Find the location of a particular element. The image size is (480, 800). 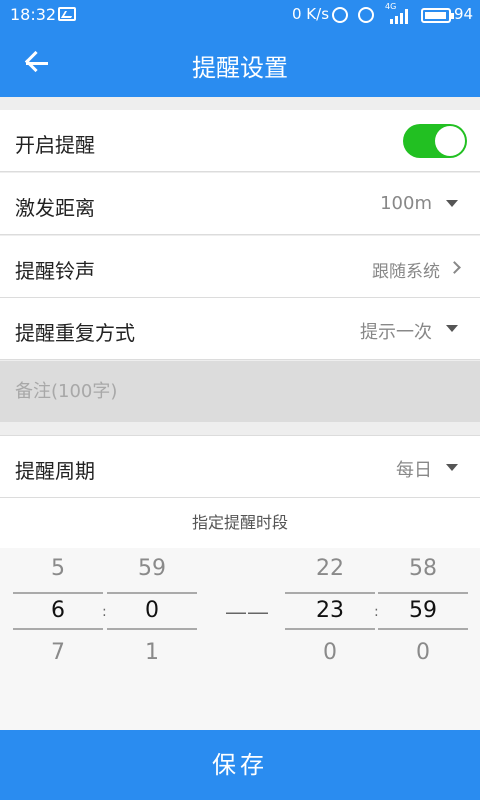

note-input is located at coordinates (240, 391).